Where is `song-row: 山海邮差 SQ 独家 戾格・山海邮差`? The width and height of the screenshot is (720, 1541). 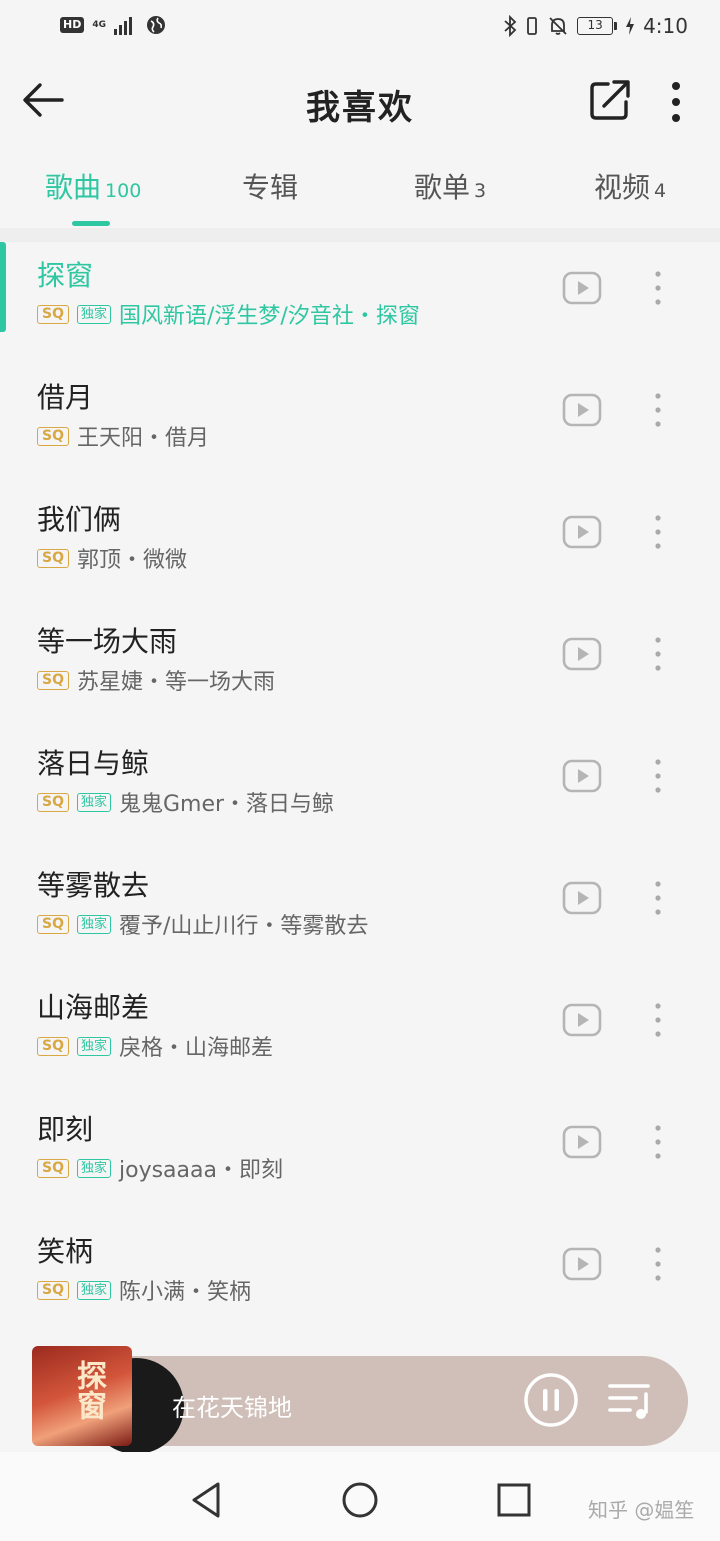
song-row: 山海邮差 SQ 独家 戾格・山海邮差 is located at coordinates (360, 1035).